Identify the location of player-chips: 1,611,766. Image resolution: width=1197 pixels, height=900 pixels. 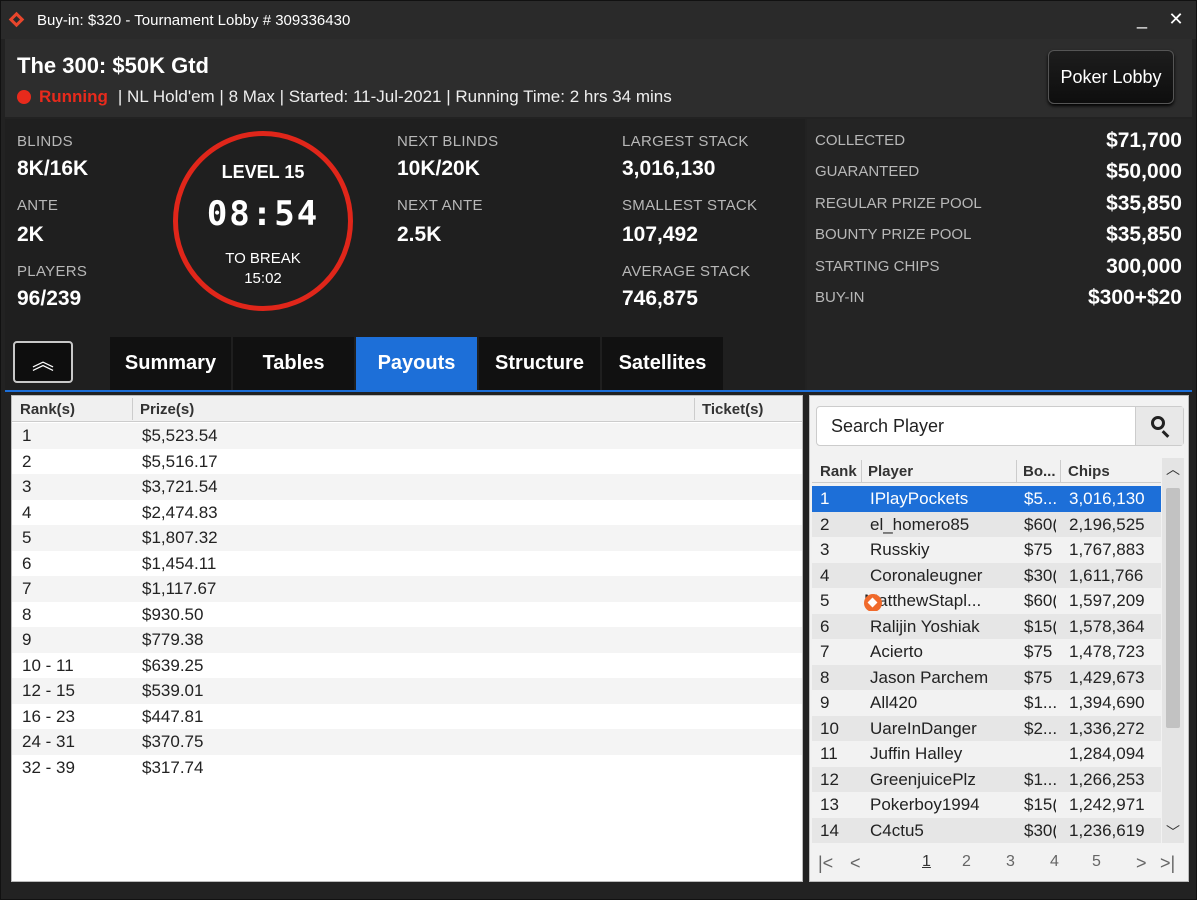
(1106, 575).